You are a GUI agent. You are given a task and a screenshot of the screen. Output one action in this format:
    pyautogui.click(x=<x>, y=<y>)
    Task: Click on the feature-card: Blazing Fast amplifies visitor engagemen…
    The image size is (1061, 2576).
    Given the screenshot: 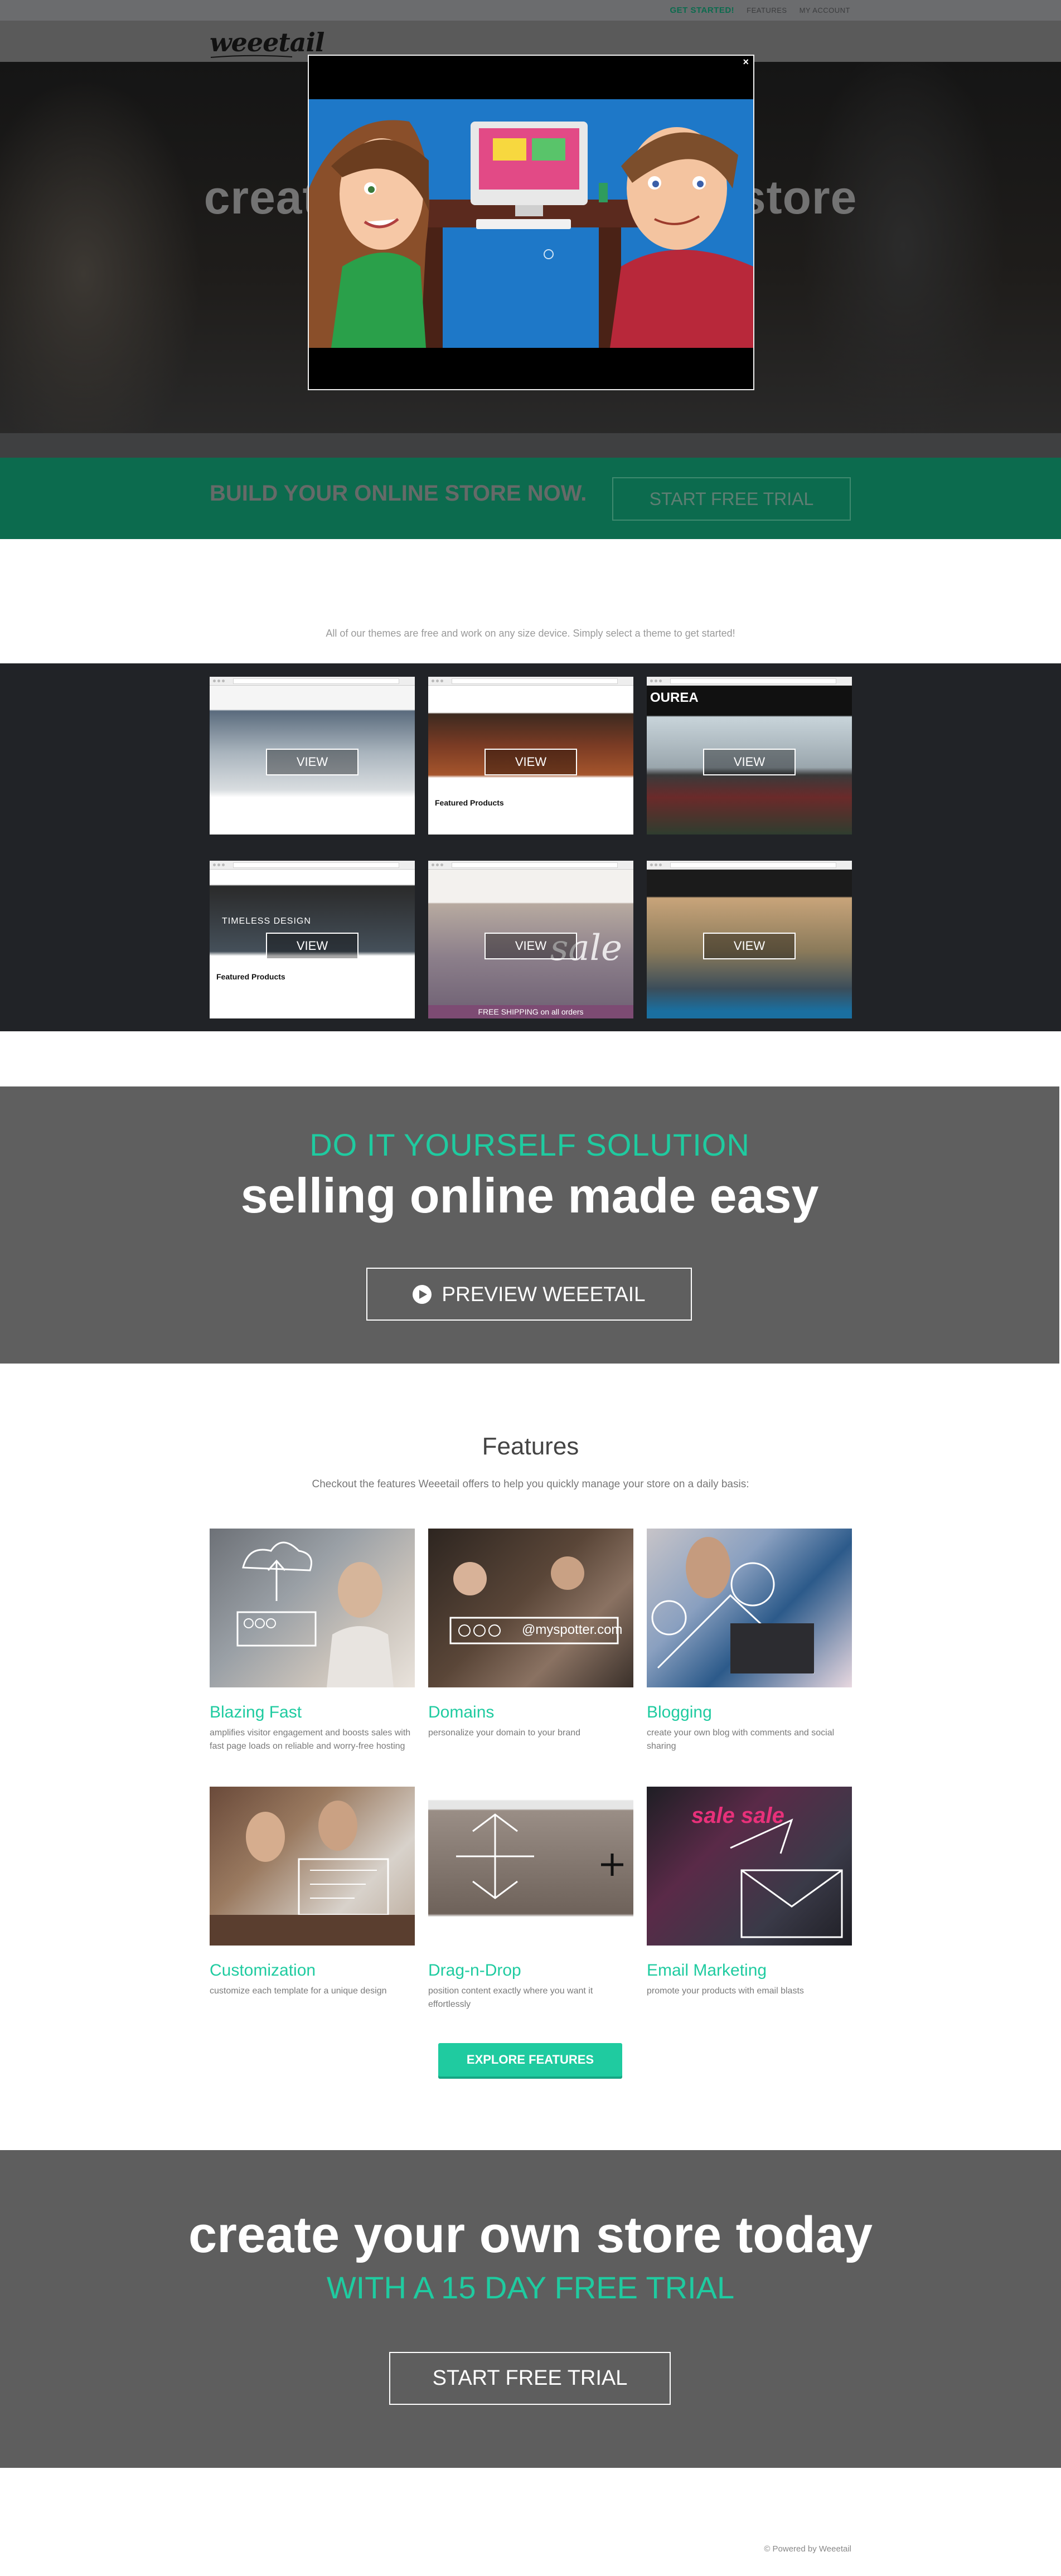 What is the action you would take?
    pyautogui.click(x=312, y=1641)
    